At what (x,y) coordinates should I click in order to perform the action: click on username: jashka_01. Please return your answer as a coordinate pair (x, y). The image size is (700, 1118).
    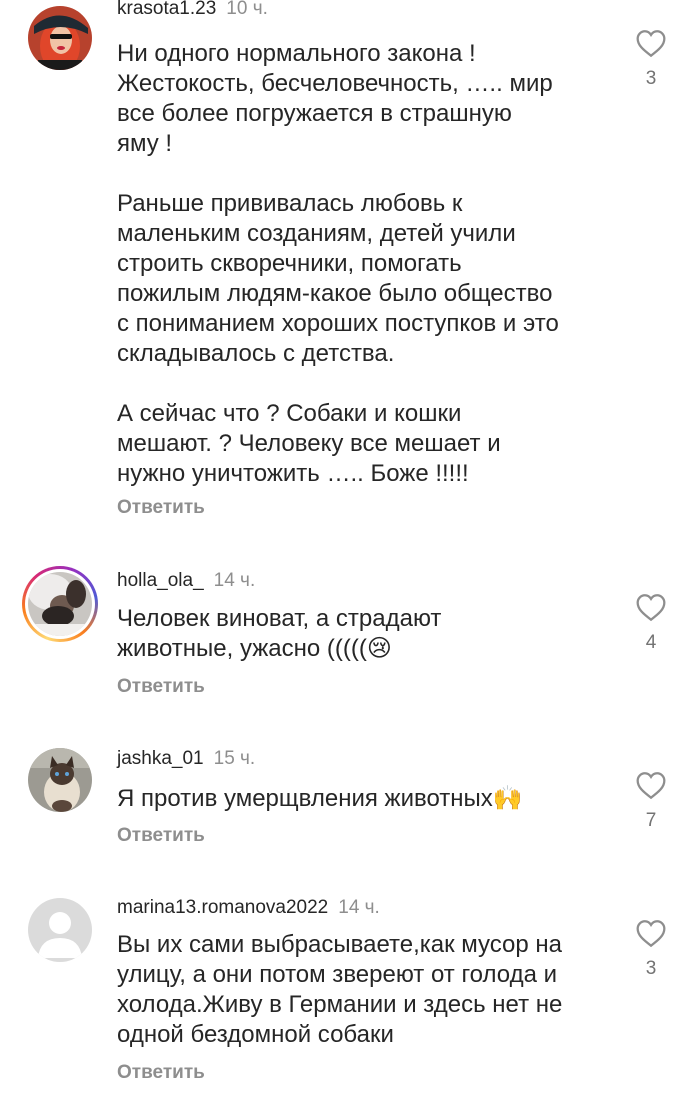
    Looking at the image, I should click on (160, 758).